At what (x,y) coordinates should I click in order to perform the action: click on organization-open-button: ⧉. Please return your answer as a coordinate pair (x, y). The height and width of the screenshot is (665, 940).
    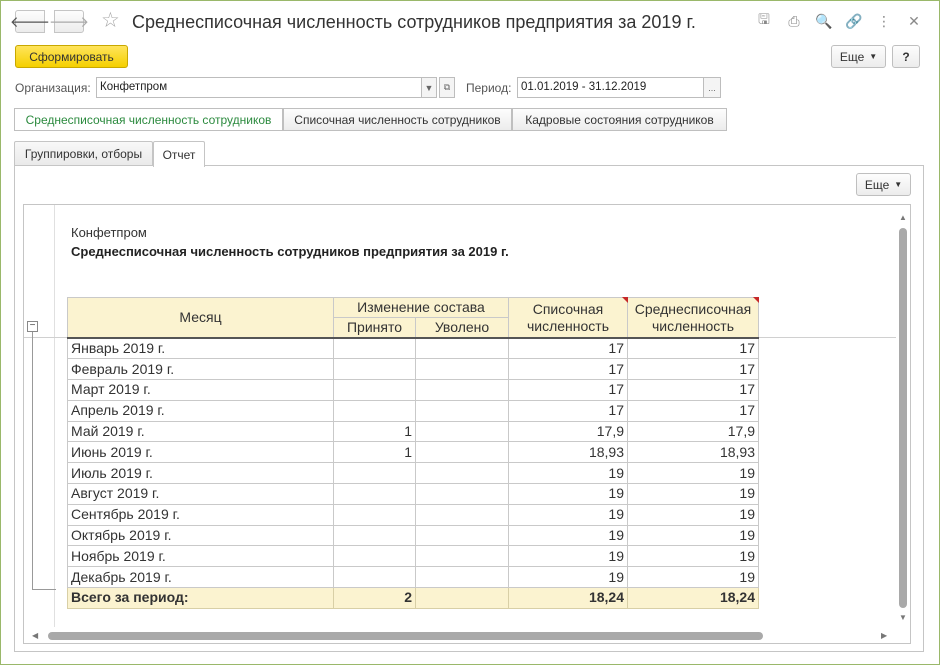
    Looking at the image, I should click on (447, 87).